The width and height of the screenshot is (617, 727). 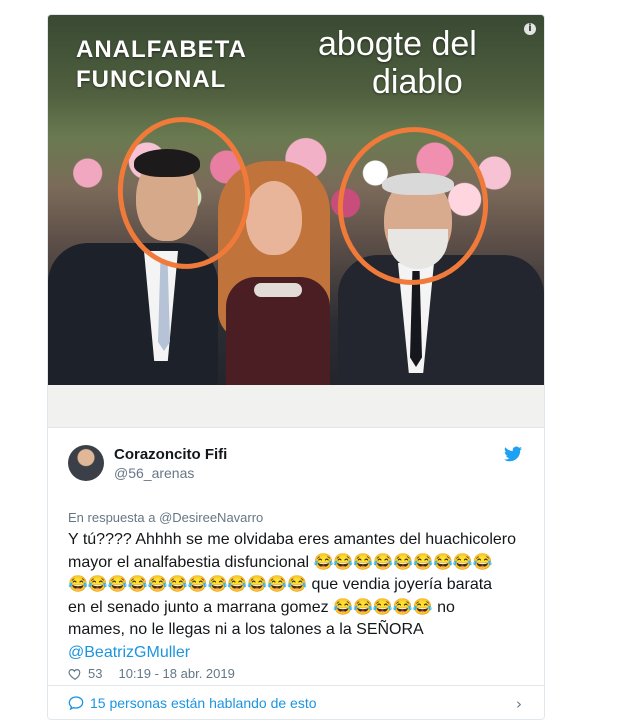 I want to click on author-name: Corazoncito Fifi, so click(x=170, y=454).